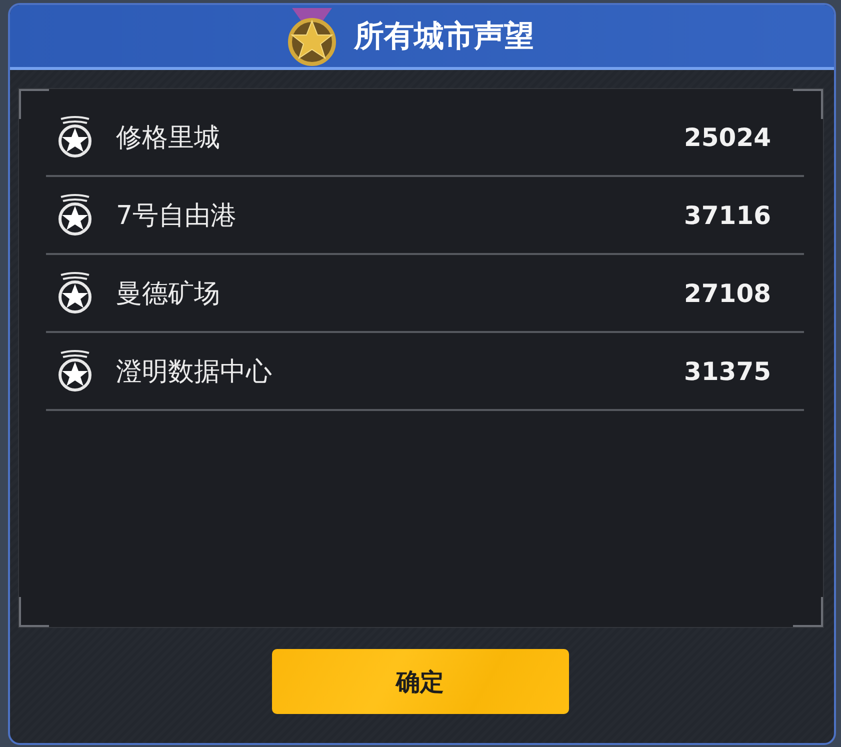 The height and width of the screenshot is (747, 841). Describe the element at coordinates (168, 294) in the screenshot. I see `city-name: 曼德矿场` at that location.